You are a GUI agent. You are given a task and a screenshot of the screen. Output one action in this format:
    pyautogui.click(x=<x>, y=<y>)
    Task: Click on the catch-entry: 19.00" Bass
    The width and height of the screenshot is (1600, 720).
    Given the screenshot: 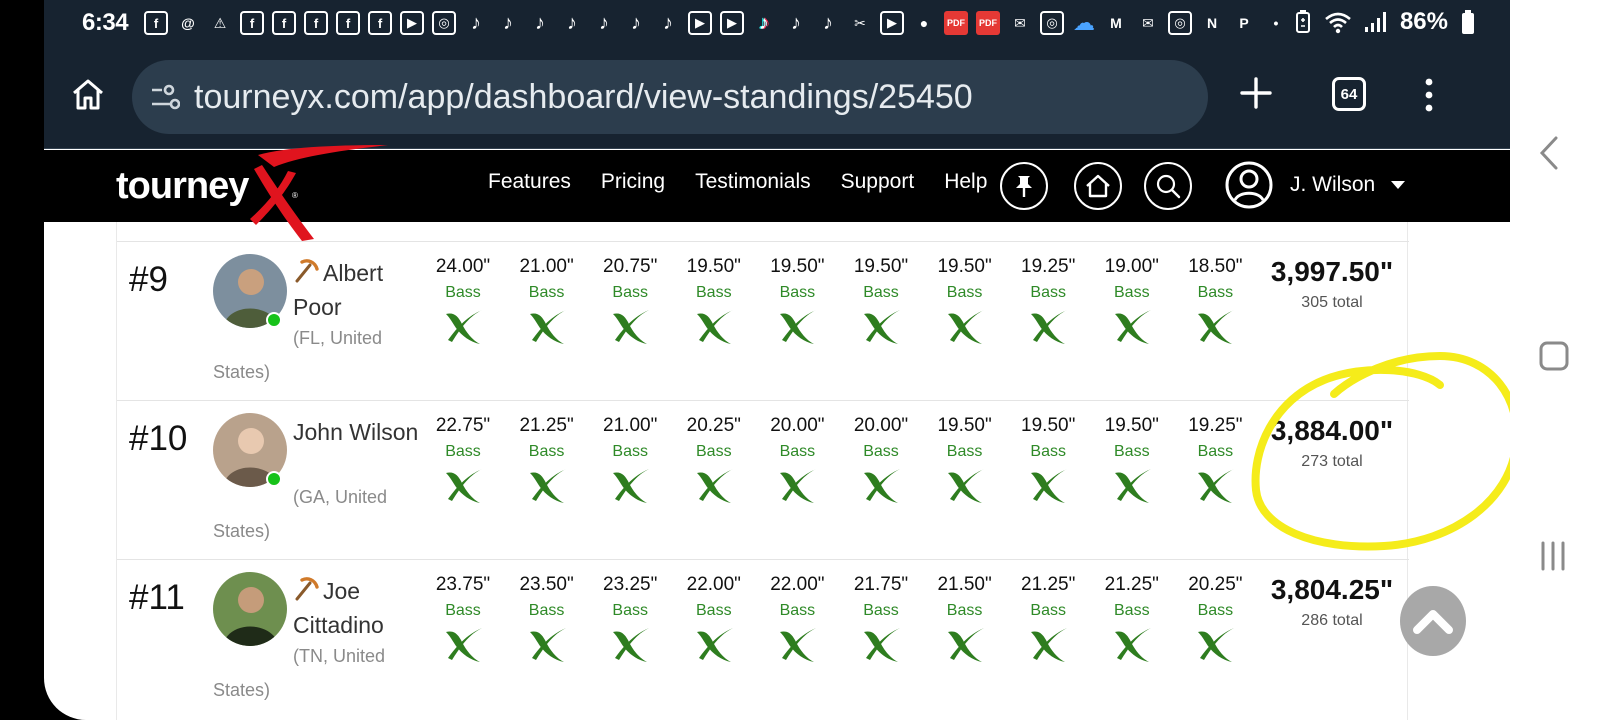 What is the action you would take?
    pyautogui.click(x=1132, y=301)
    